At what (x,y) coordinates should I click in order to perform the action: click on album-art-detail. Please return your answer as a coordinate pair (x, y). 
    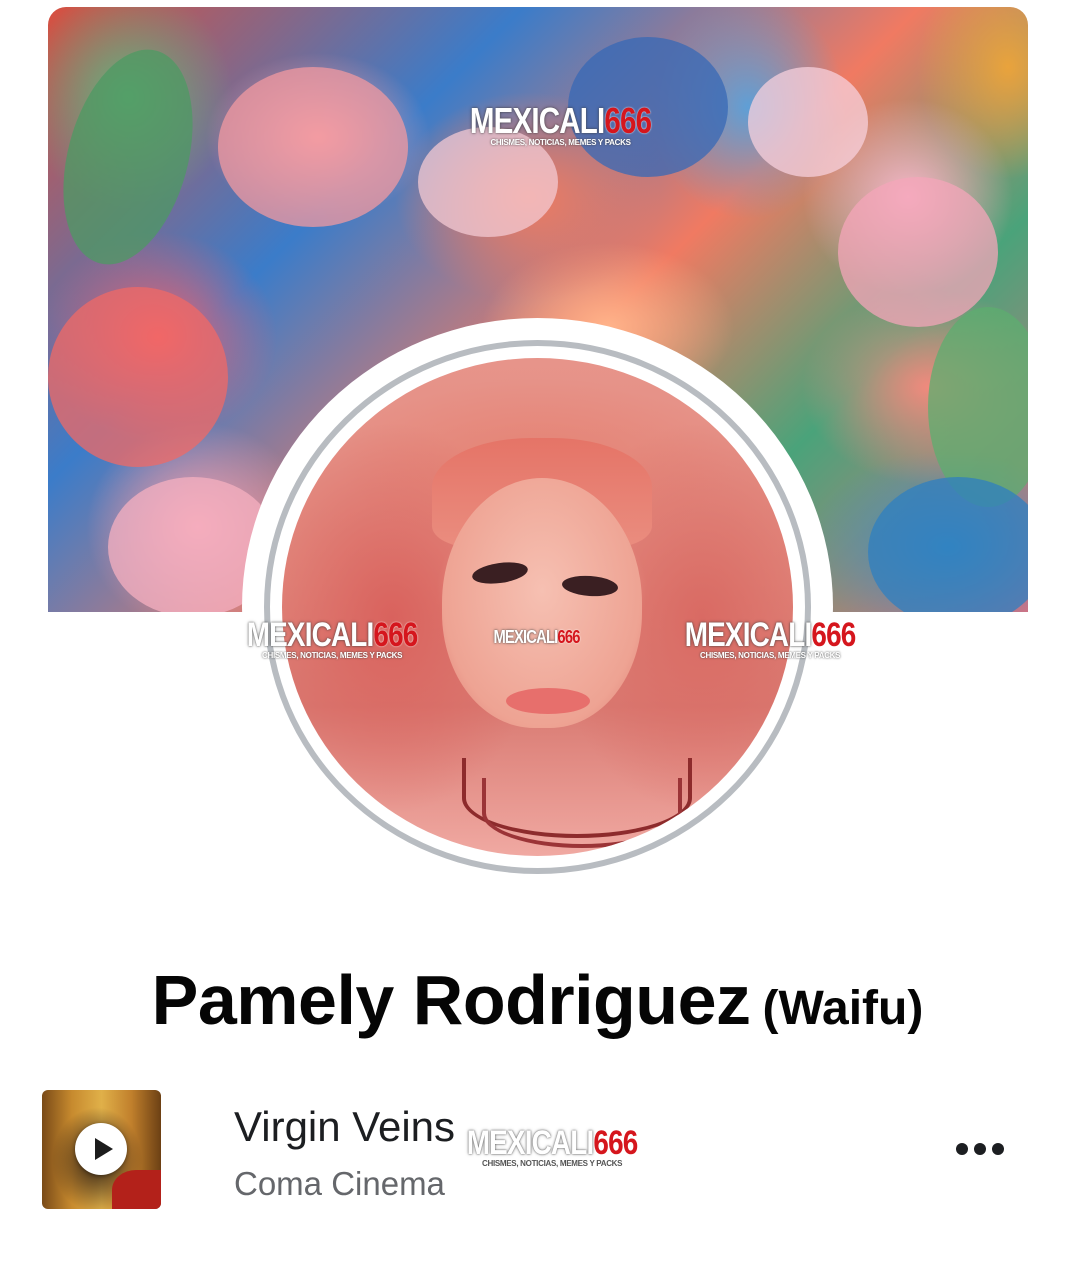
    Looking at the image, I should click on (136, 1189).